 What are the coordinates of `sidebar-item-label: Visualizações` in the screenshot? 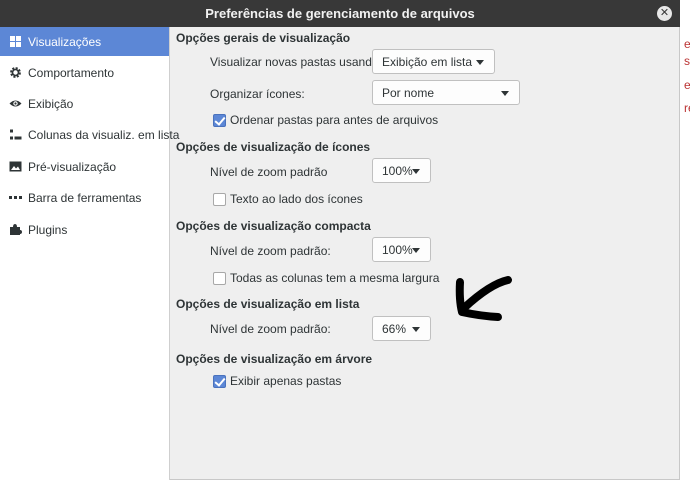 It's located at (65, 41).